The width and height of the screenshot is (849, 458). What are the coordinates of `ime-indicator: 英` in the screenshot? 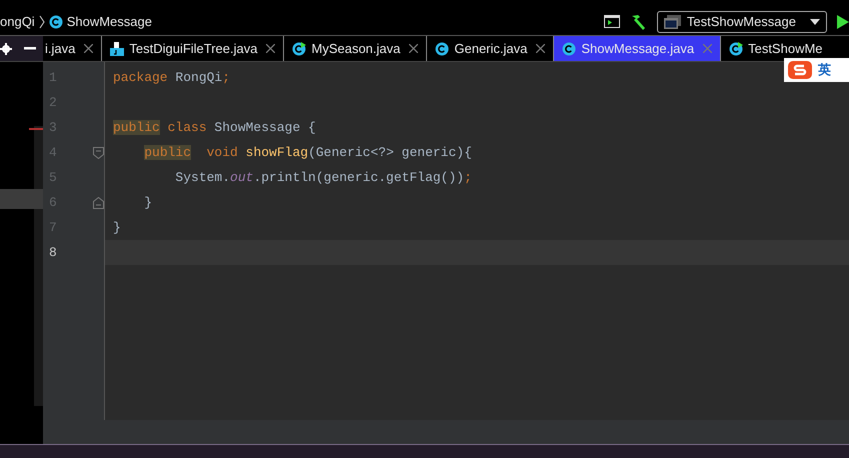 It's located at (816, 70).